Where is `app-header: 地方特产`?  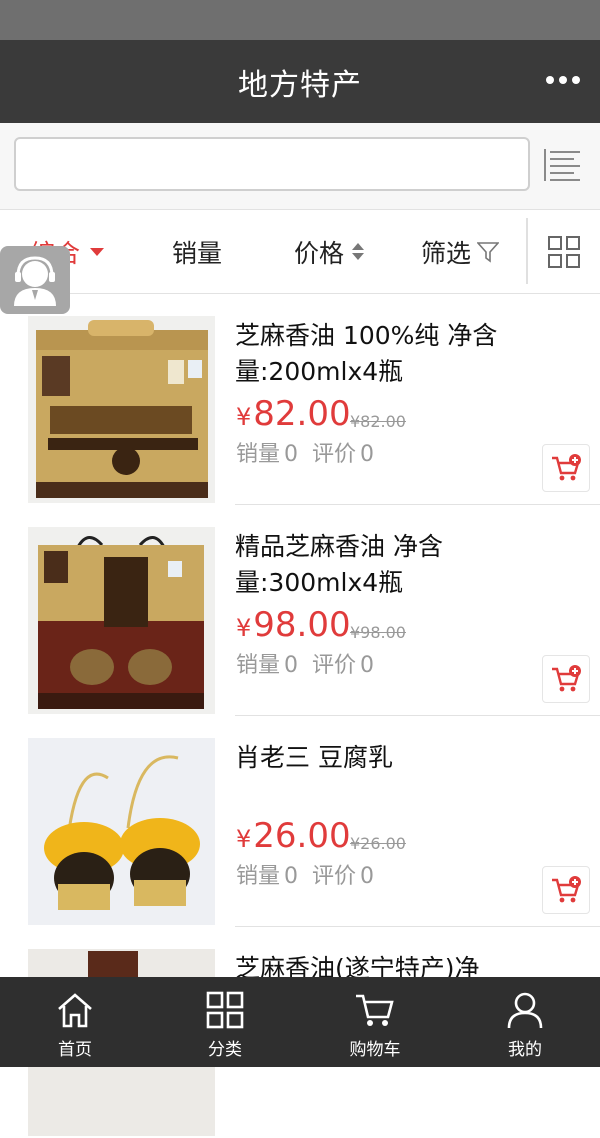
app-header: 地方特产 is located at coordinates (300, 81).